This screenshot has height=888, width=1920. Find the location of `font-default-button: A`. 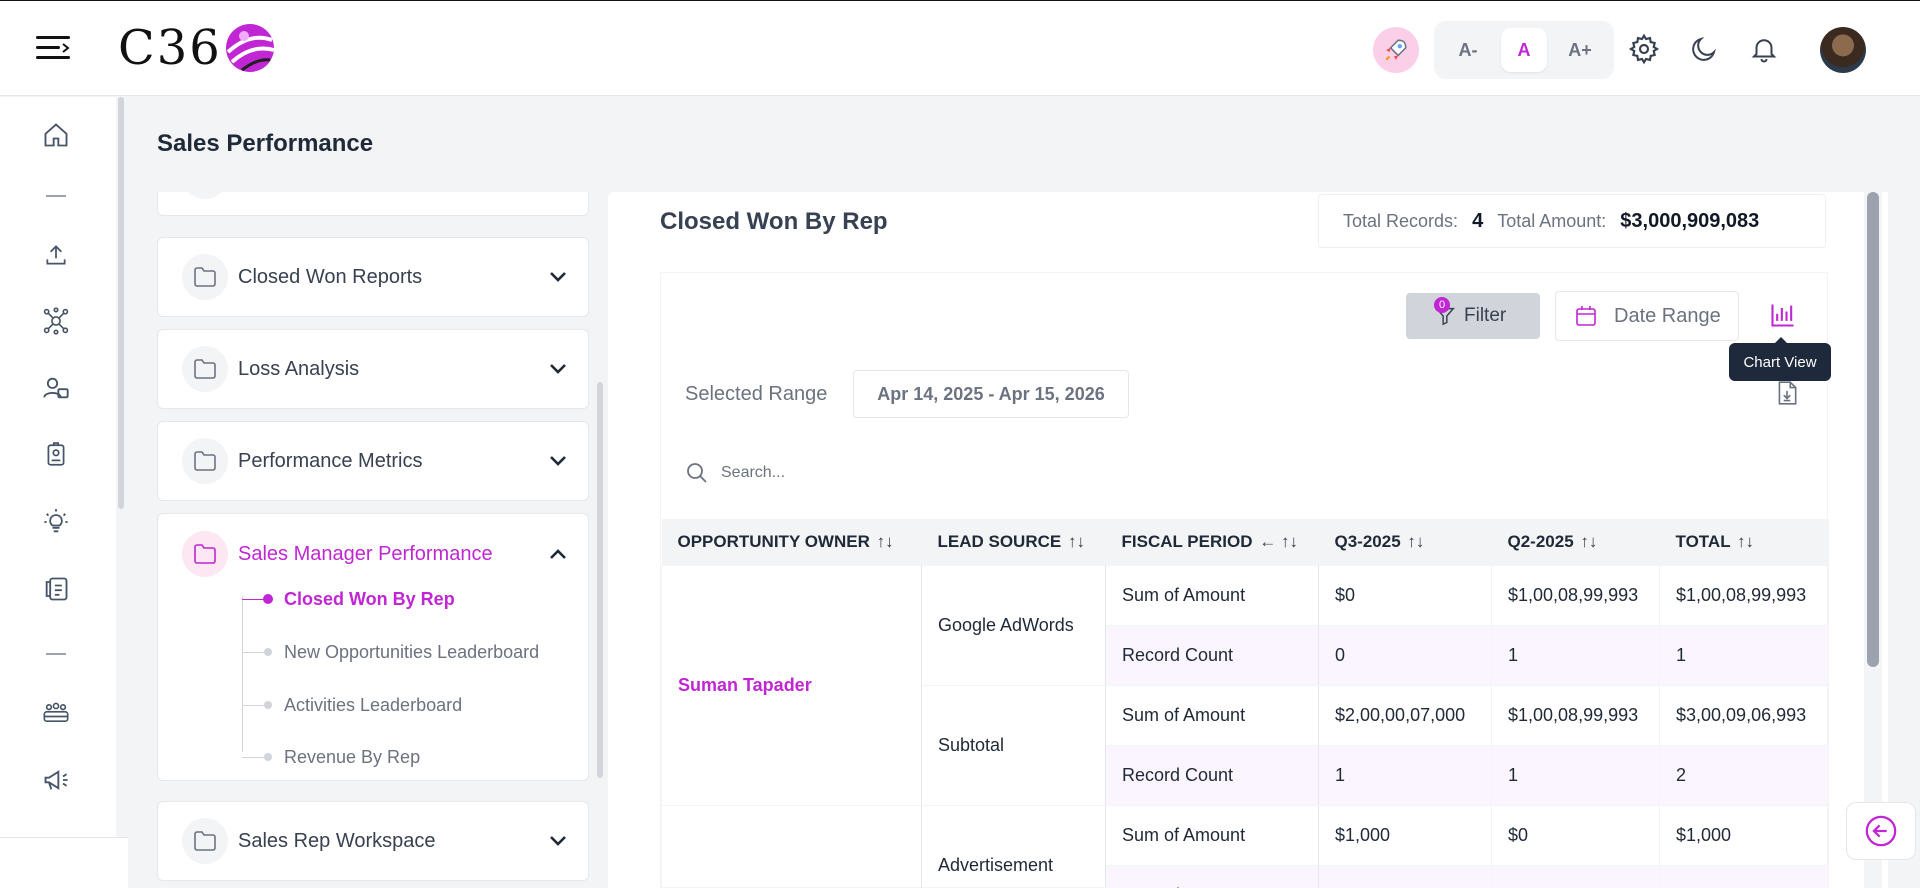

font-default-button: A is located at coordinates (1524, 50).